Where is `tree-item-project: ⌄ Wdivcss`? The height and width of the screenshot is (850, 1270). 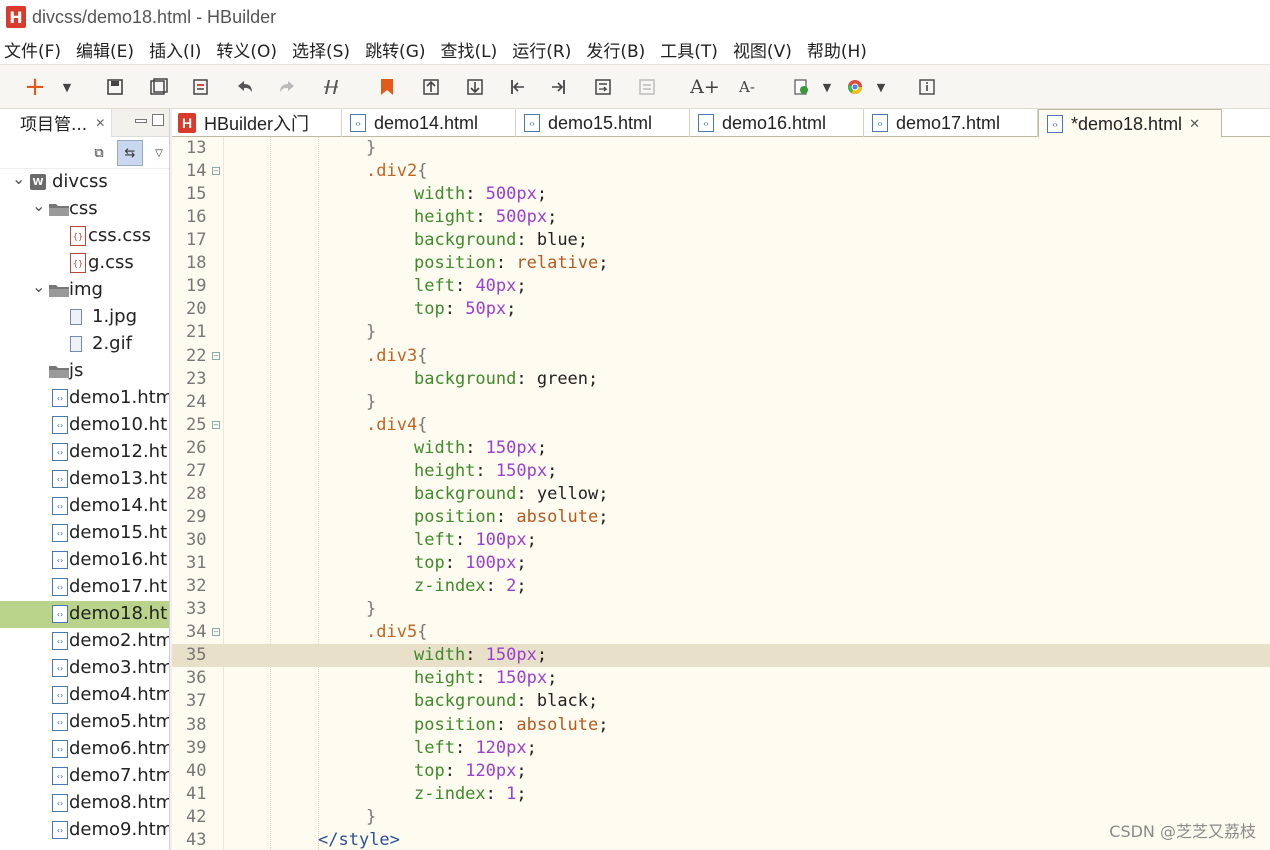
tree-item-project: ⌄ Wdivcss is located at coordinates (84, 182).